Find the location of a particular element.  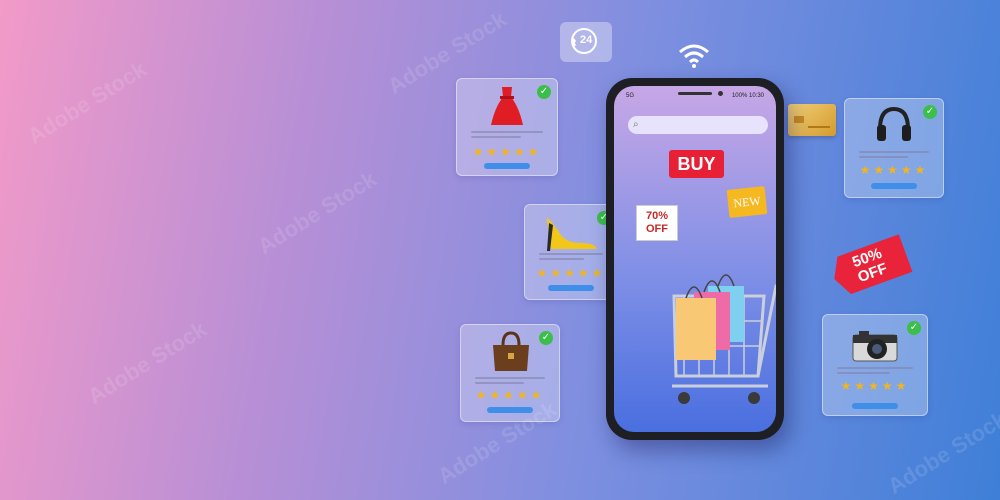

high-heel-shoe-icon is located at coordinates (572, 234).